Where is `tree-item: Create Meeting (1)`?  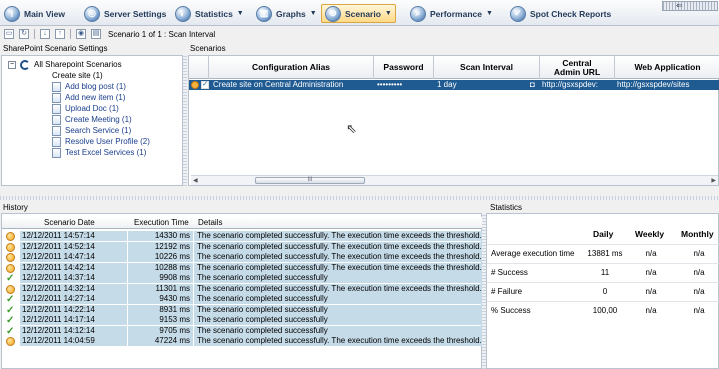 tree-item: Create Meeting (1) is located at coordinates (92, 119).